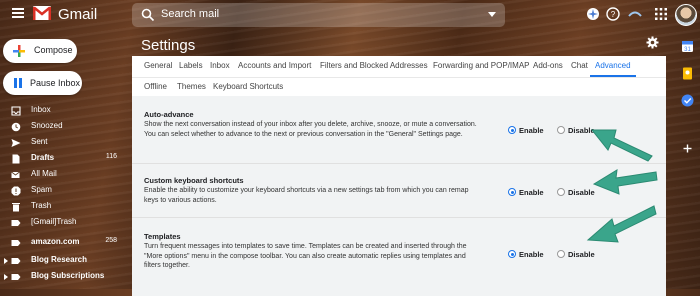 The height and width of the screenshot is (296, 700). I want to click on help-icon: ?, so click(613, 14).